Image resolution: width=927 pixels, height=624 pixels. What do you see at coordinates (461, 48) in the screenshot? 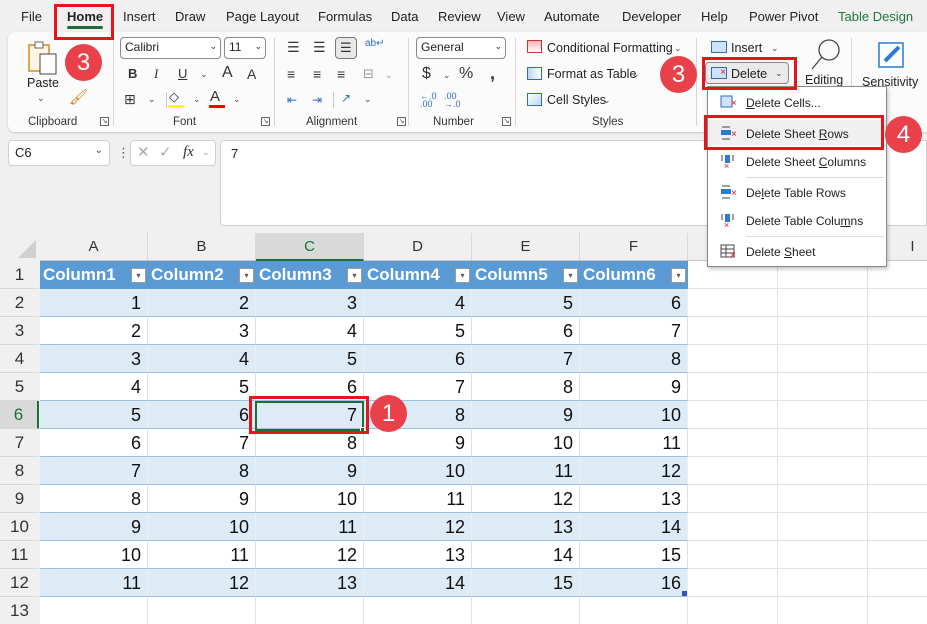
I see `number-format-dropdown: General ⌄` at bounding box center [461, 48].